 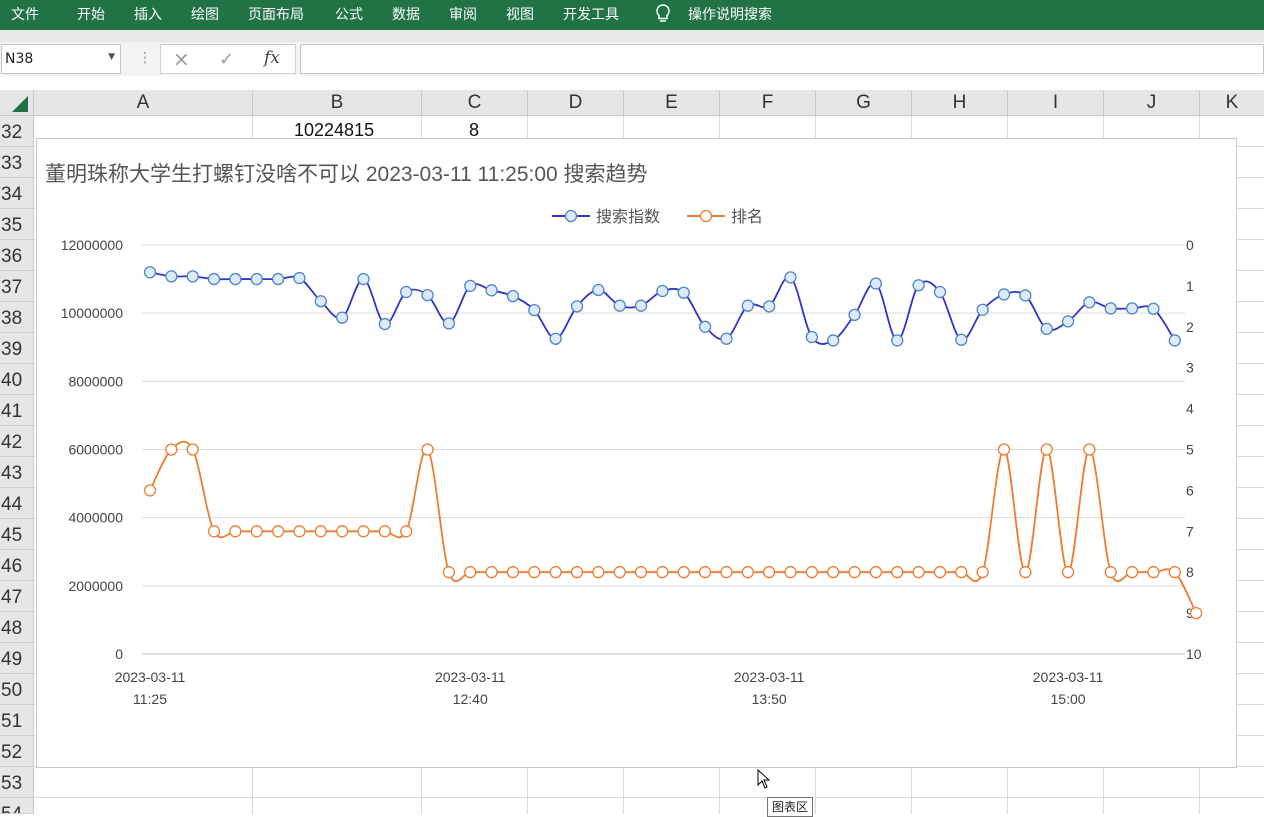 What do you see at coordinates (119, 654) in the screenshot?
I see `y-left-tick-label: 0` at bounding box center [119, 654].